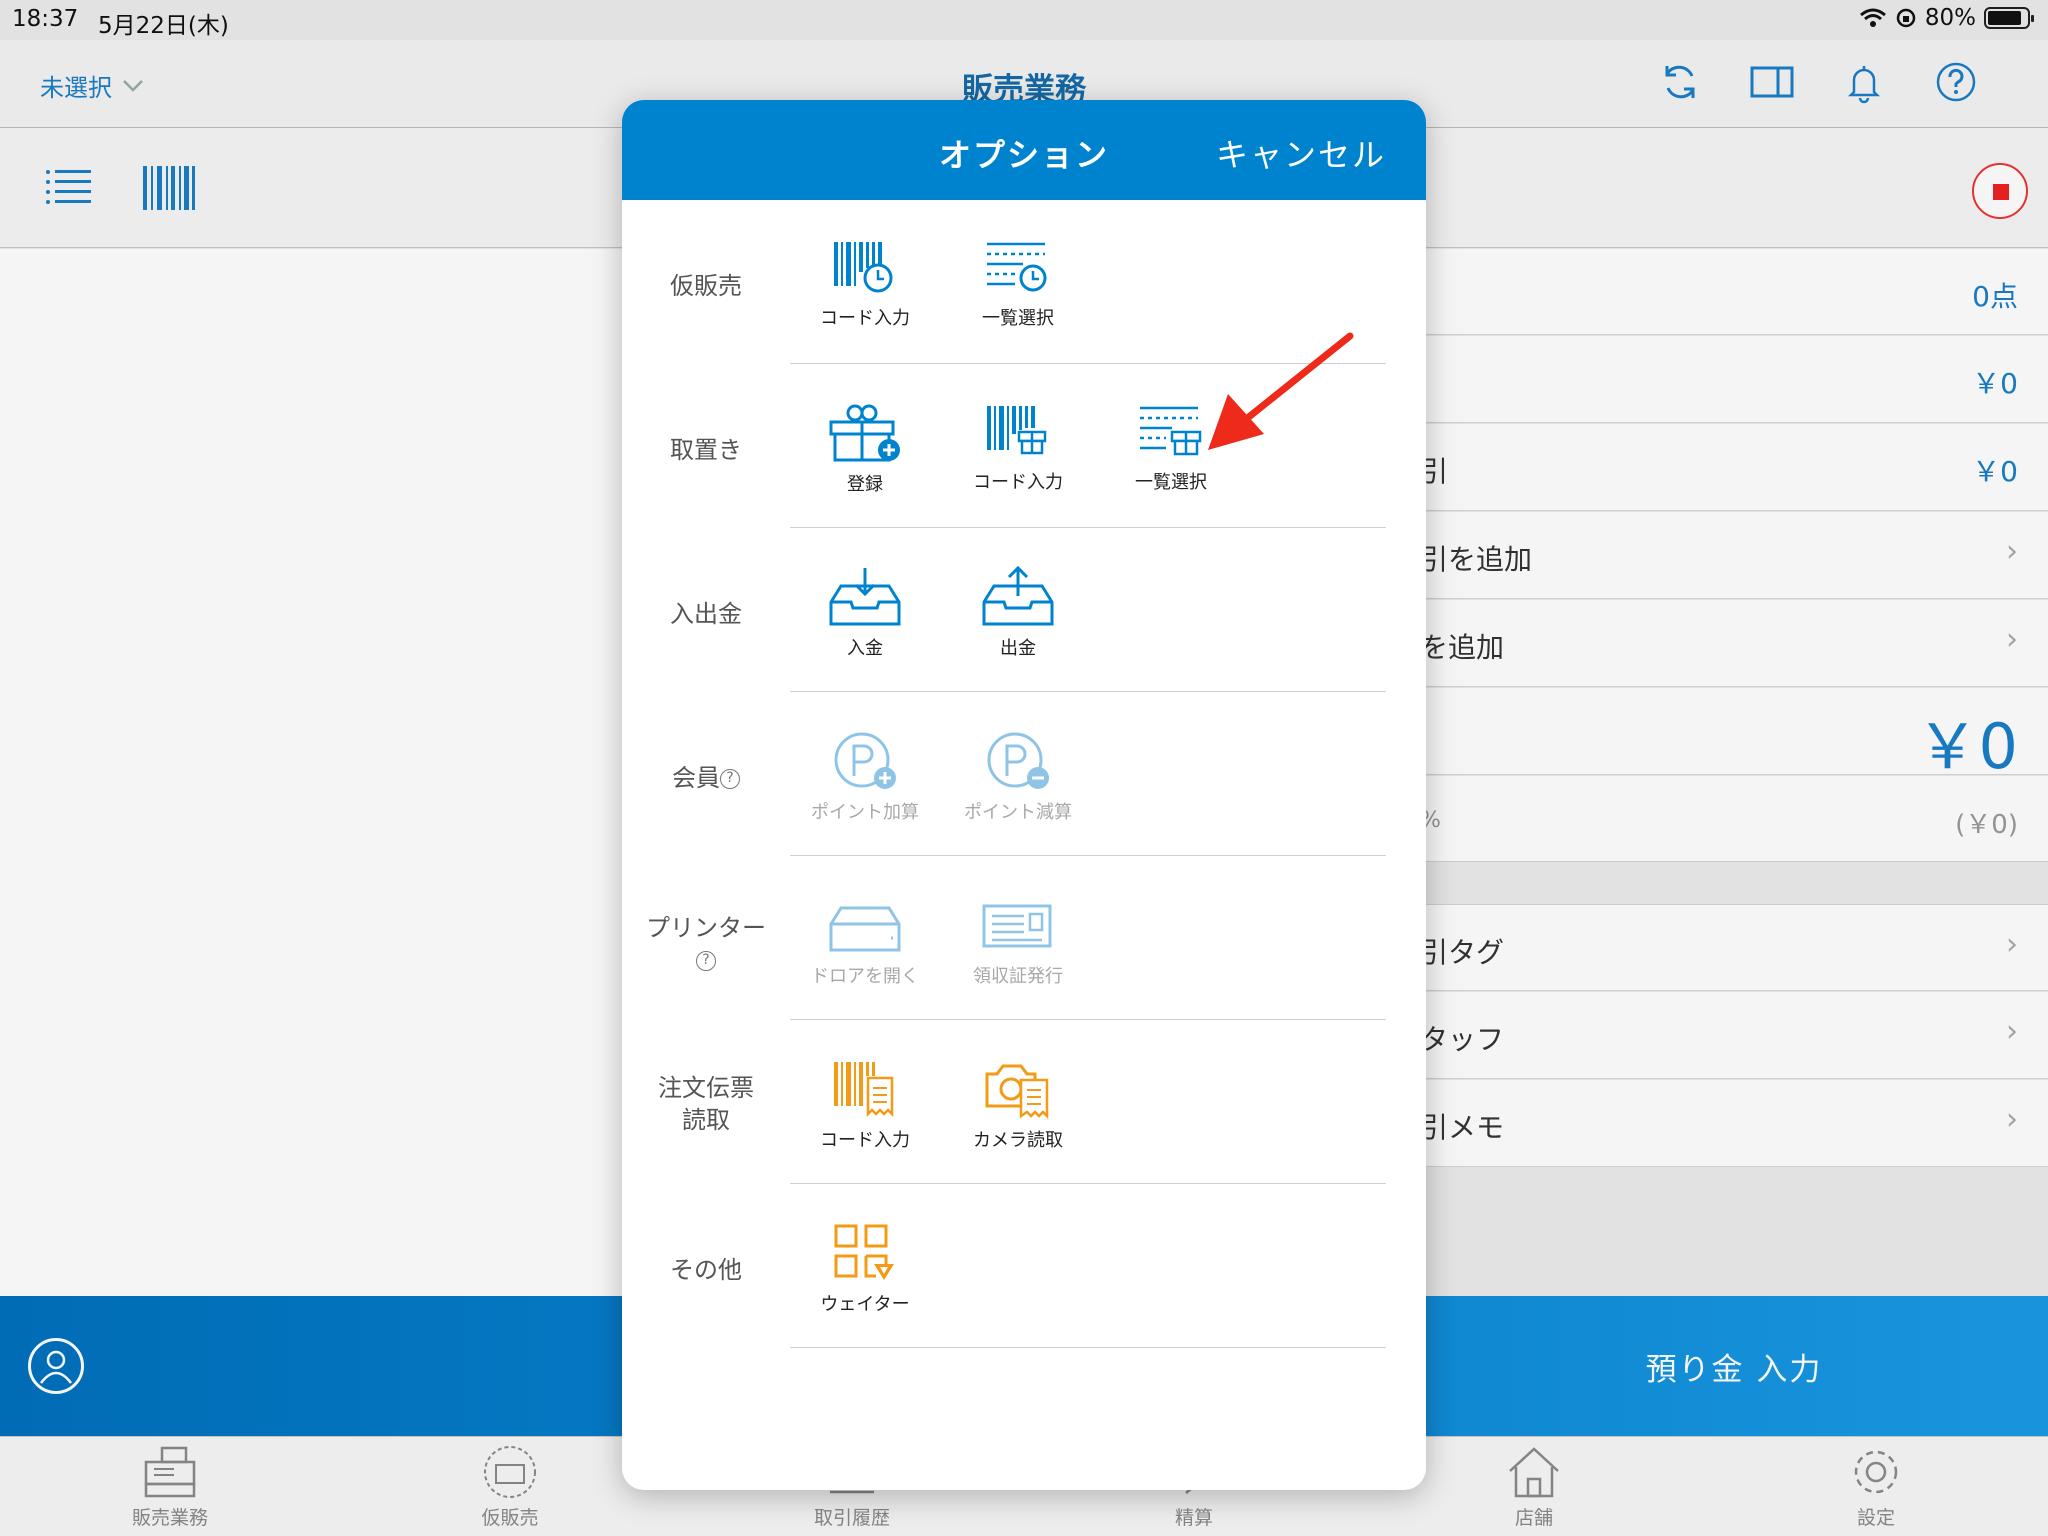 The image size is (2048, 1536). Describe the element at coordinates (863, 267) in the screenshot. I see `barcode-clock-icon` at that location.